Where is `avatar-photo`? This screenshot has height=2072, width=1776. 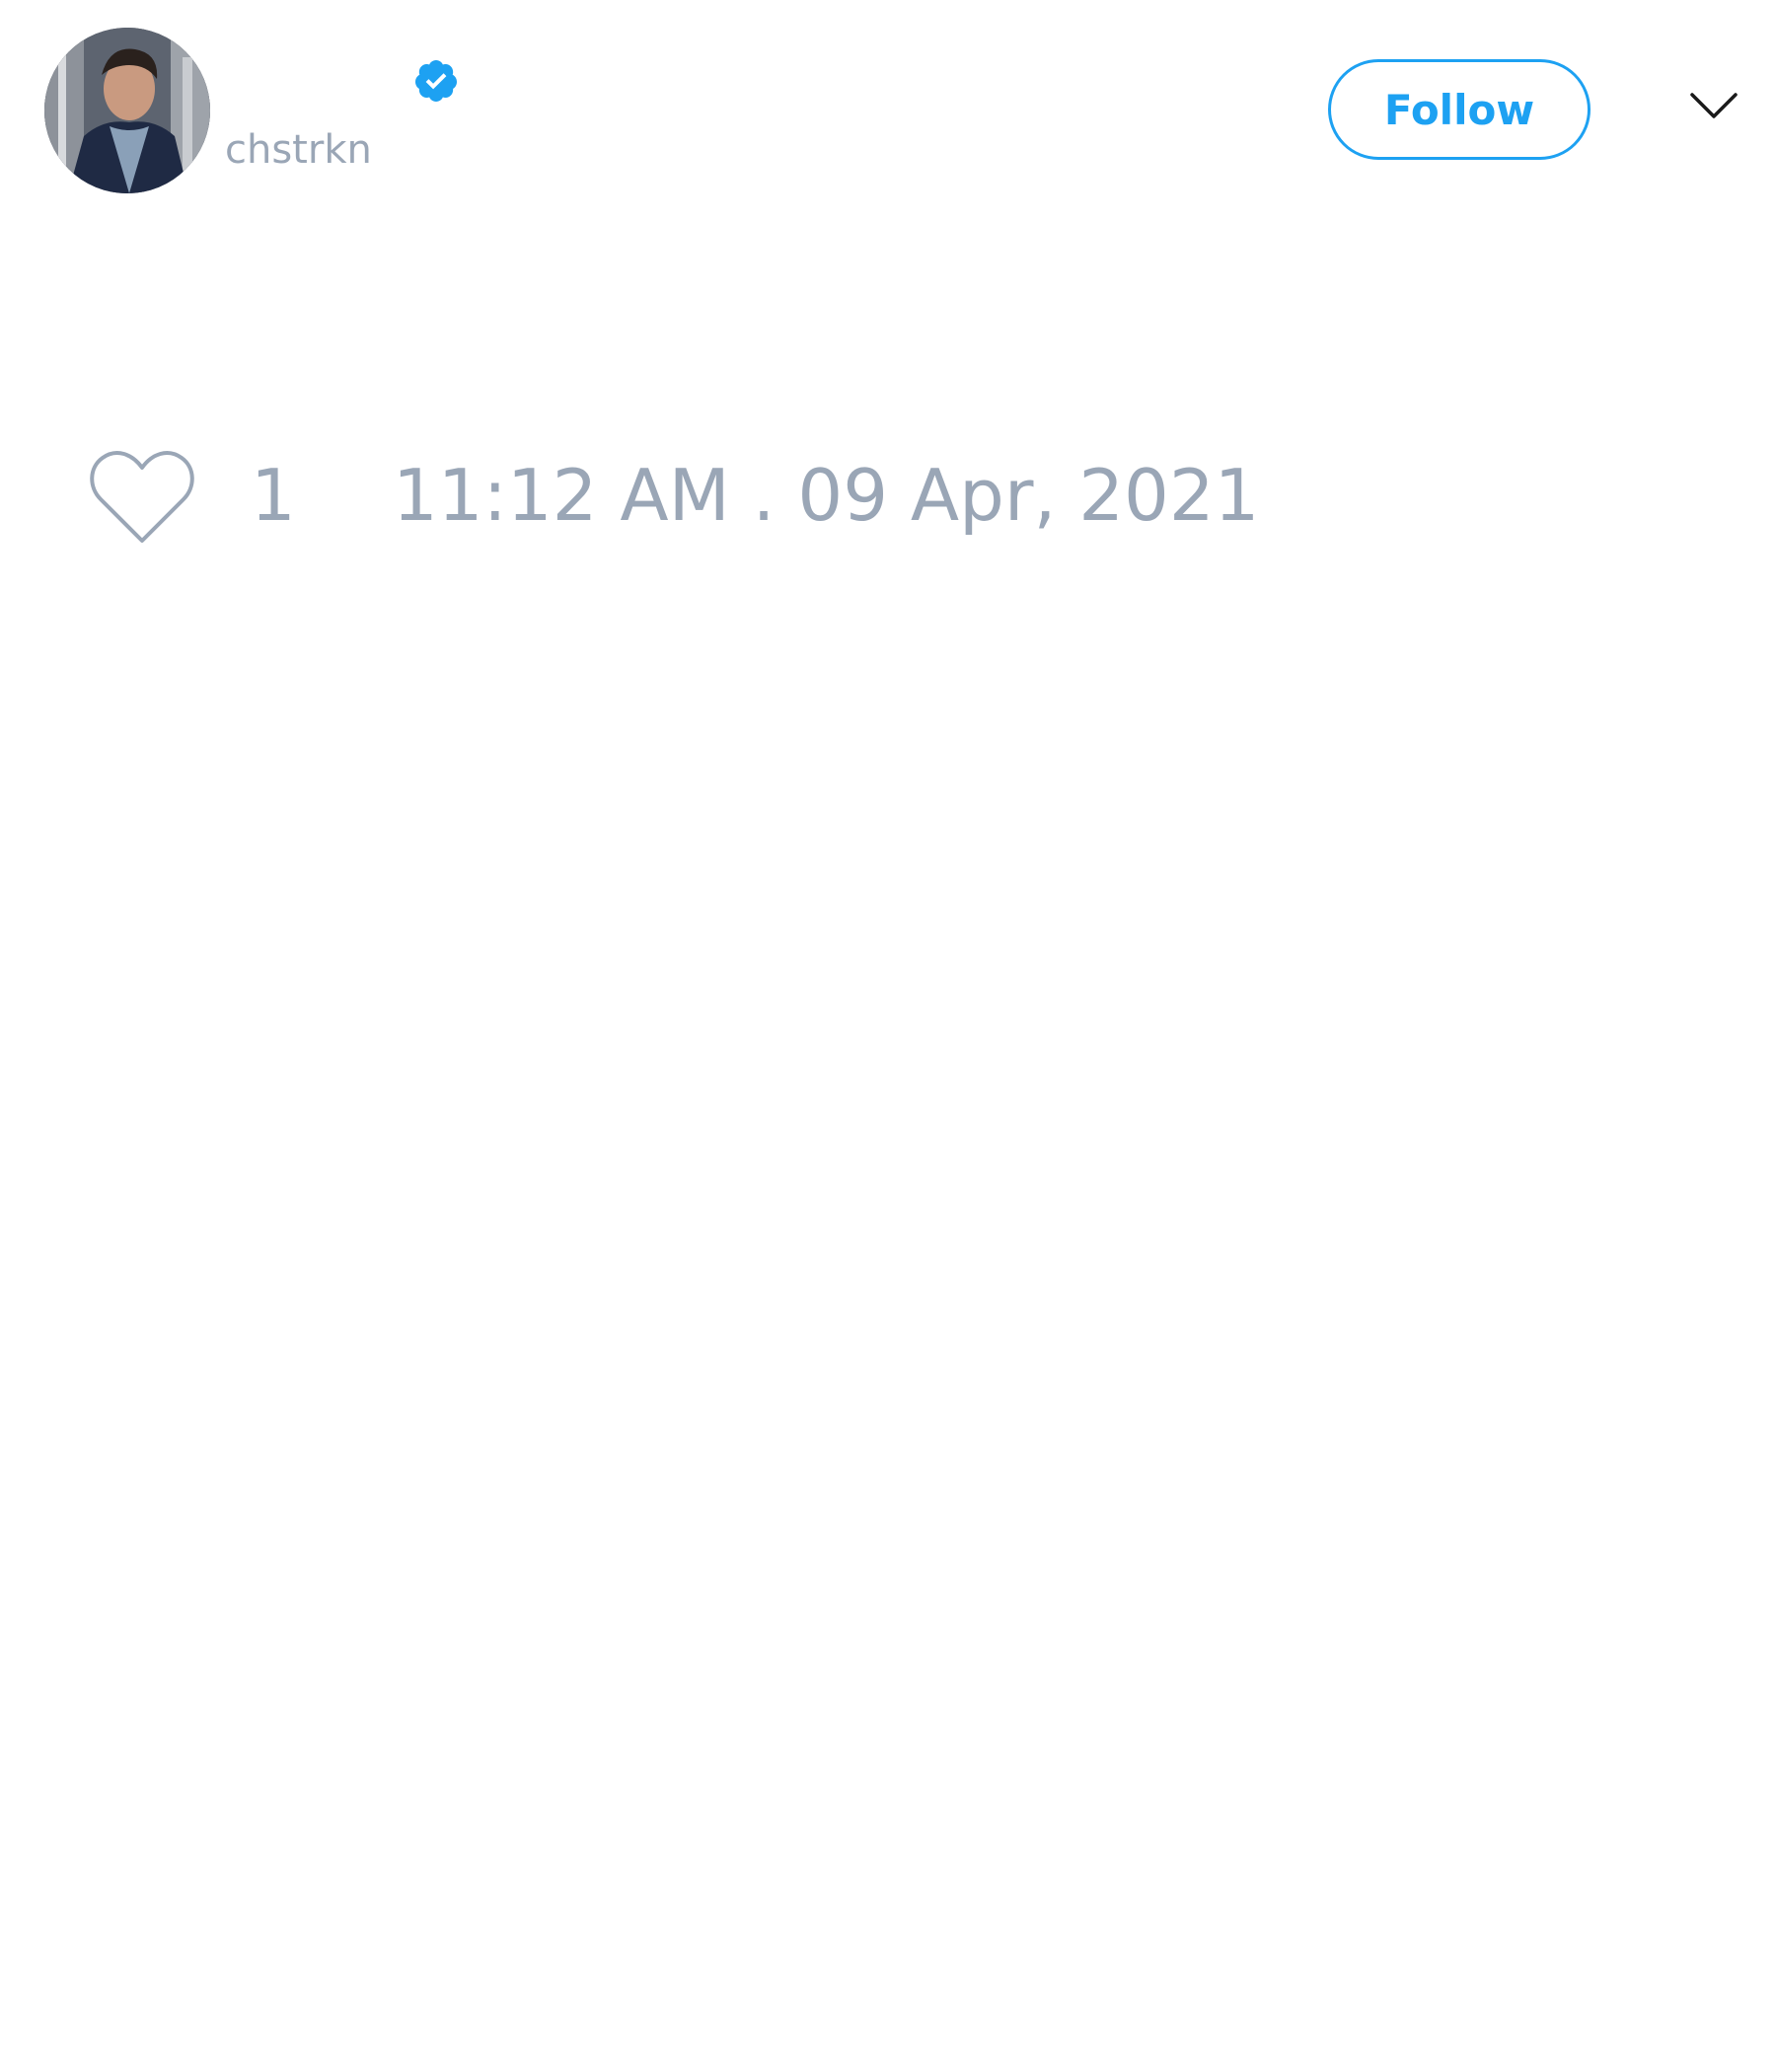 avatar-photo is located at coordinates (127, 111).